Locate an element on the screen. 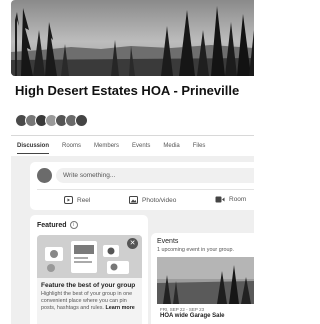 This screenshot has width=320, height=324. photo-video-label: Photo/video is located at coordinates (159, 200).